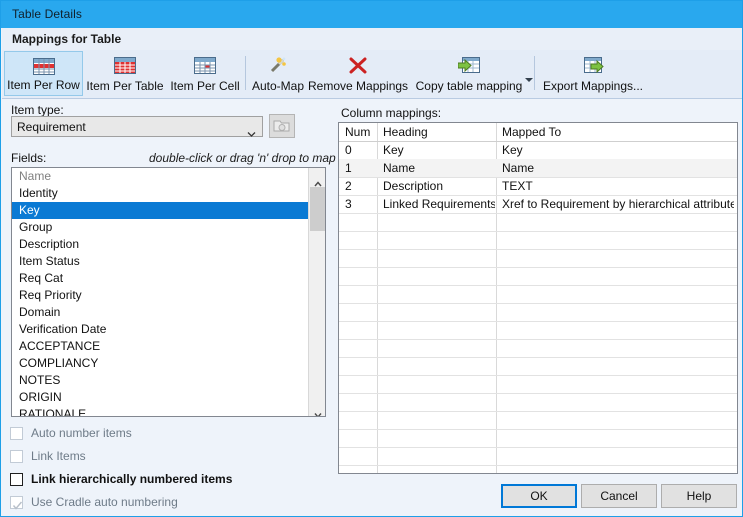 Image resolution: width=743 pixels, height=517 pixels. I want to click on toolbar-item-per-row: Item Per Row, so click(43, 73).